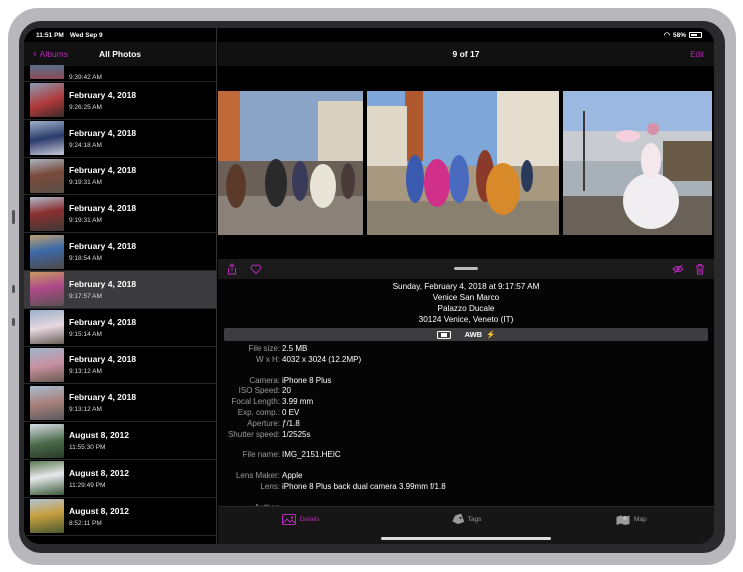  I want to click on list-item-text: February 4, 2018 9:26:25 AM, so click(102, 100).